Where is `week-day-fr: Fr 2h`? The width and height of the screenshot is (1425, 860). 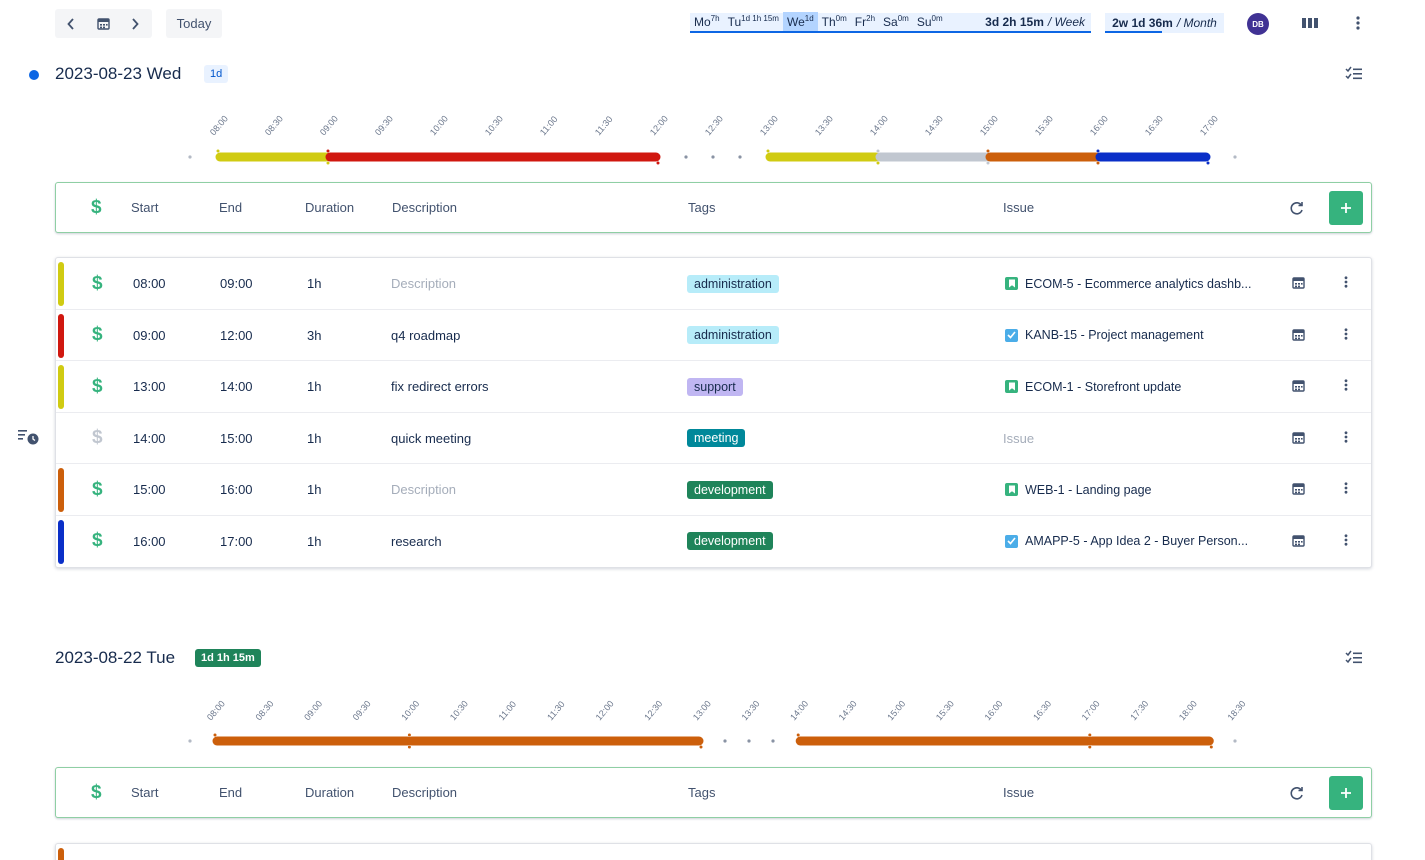
week-day-fr: Fr 2h is located at coordinates (865, 22).